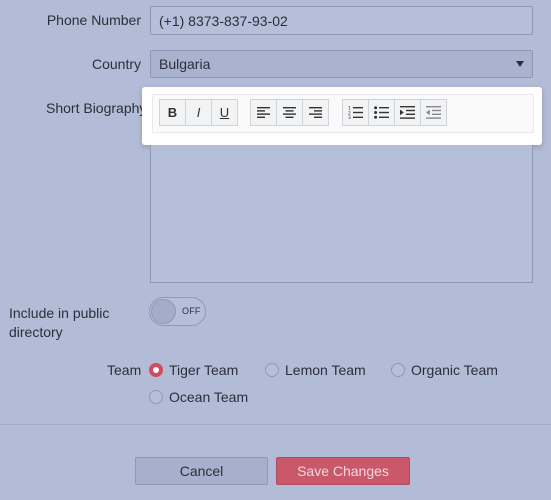  I want to click on radio-tiger-team: Tiger Team, so click(193, 370).